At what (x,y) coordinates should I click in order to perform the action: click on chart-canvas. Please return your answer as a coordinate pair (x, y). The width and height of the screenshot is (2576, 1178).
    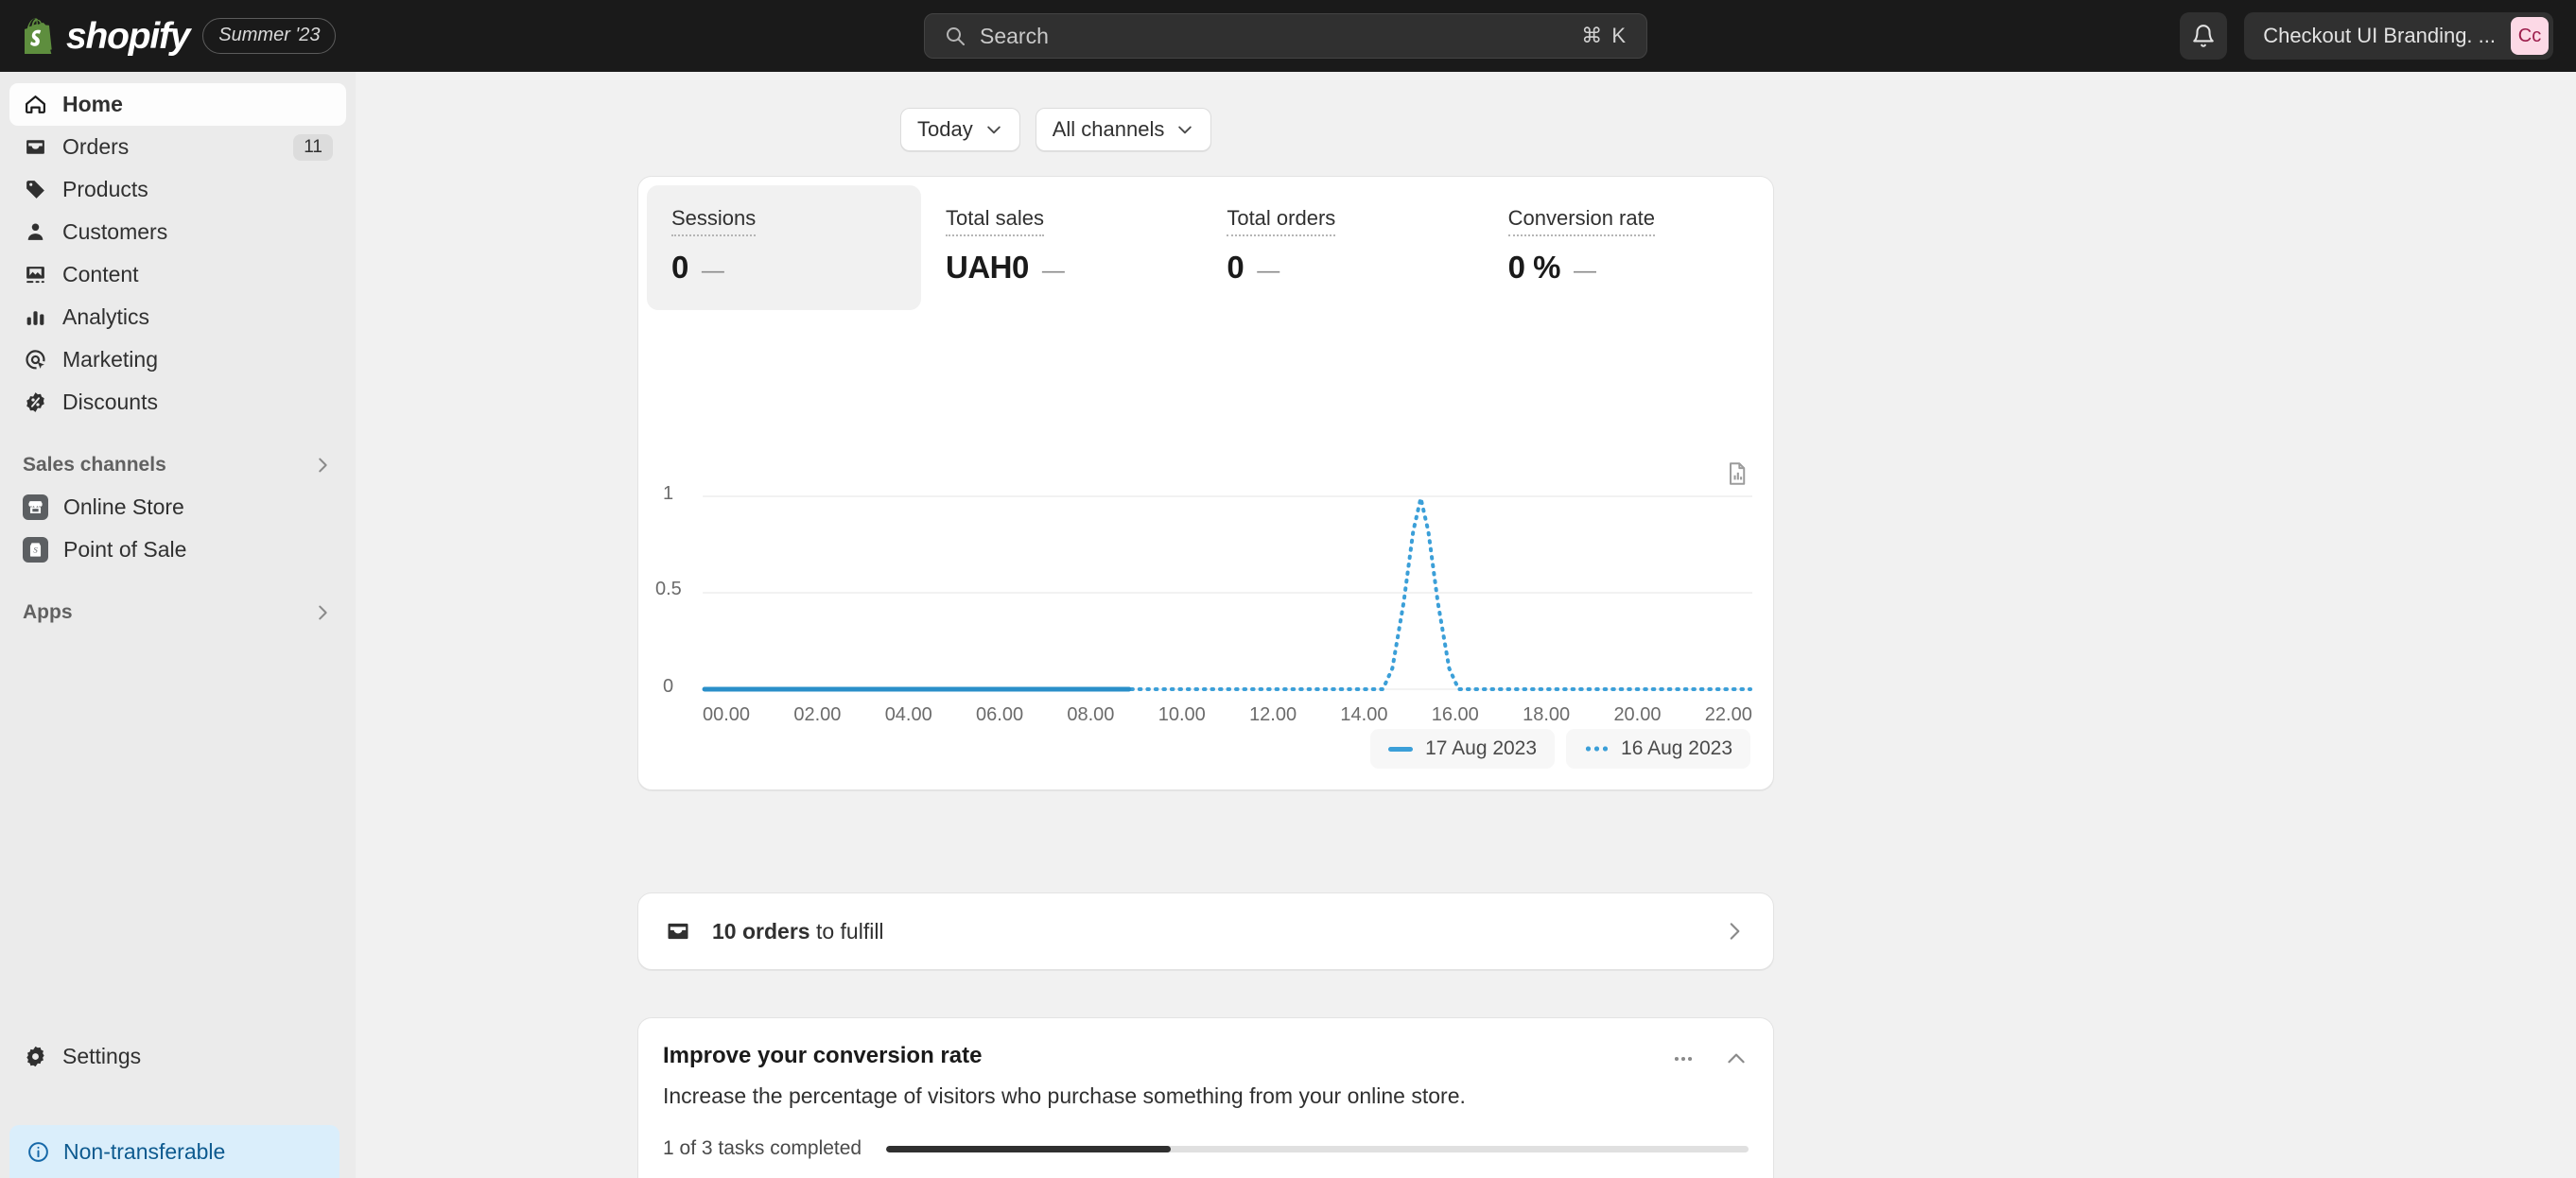
    Looking at the image, I should click on (1227, 593).